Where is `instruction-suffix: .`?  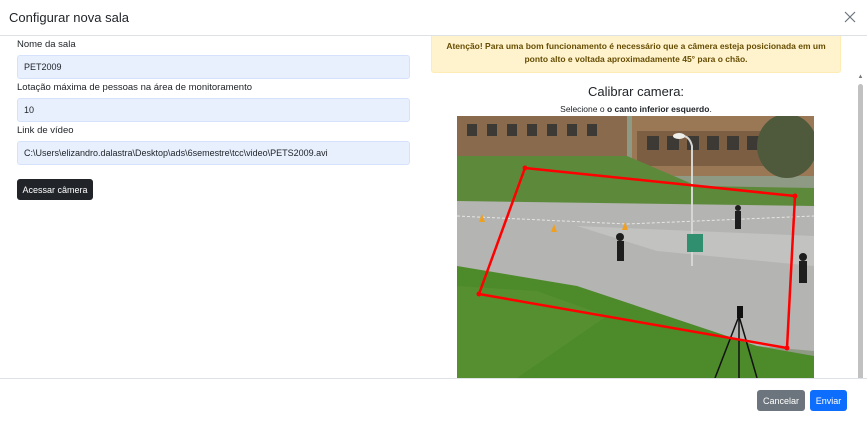
instruction-suffix: . is located at coordinates (710, 109).